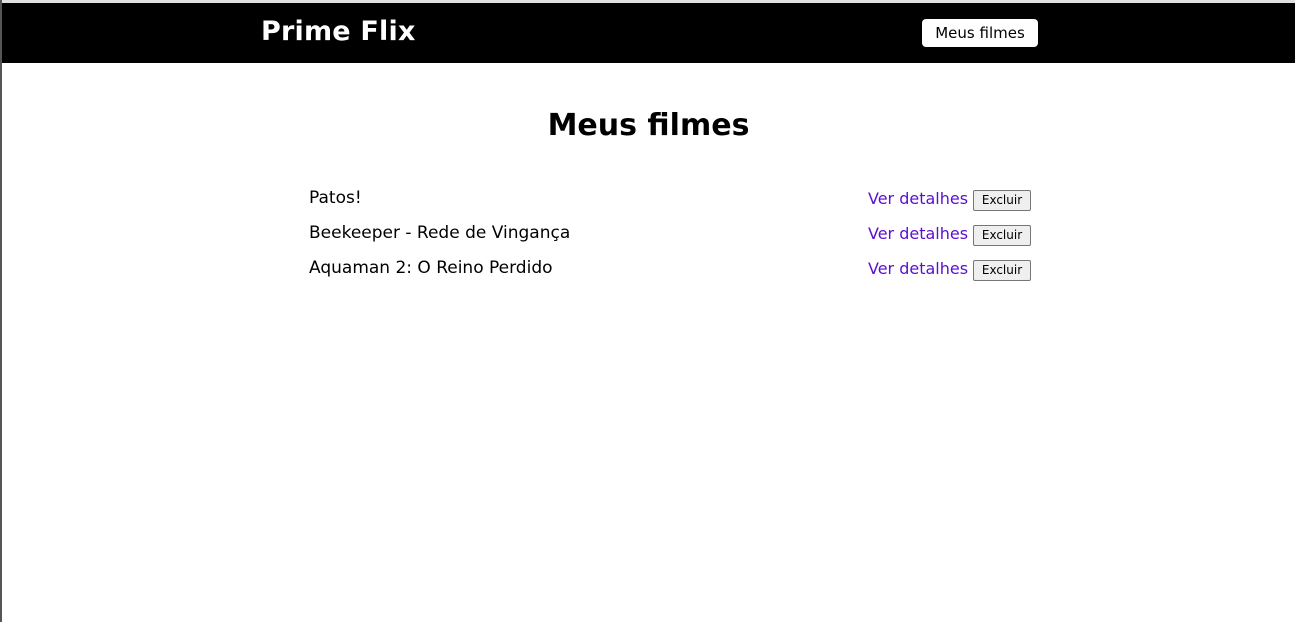 The width and height of the screenshot is (1295, 622). What do you see at coordinates (670, 203) in the screenshot?
I see `movie-item: Patos! Ver detalhes Excluir` at bounding box center [670, 203].